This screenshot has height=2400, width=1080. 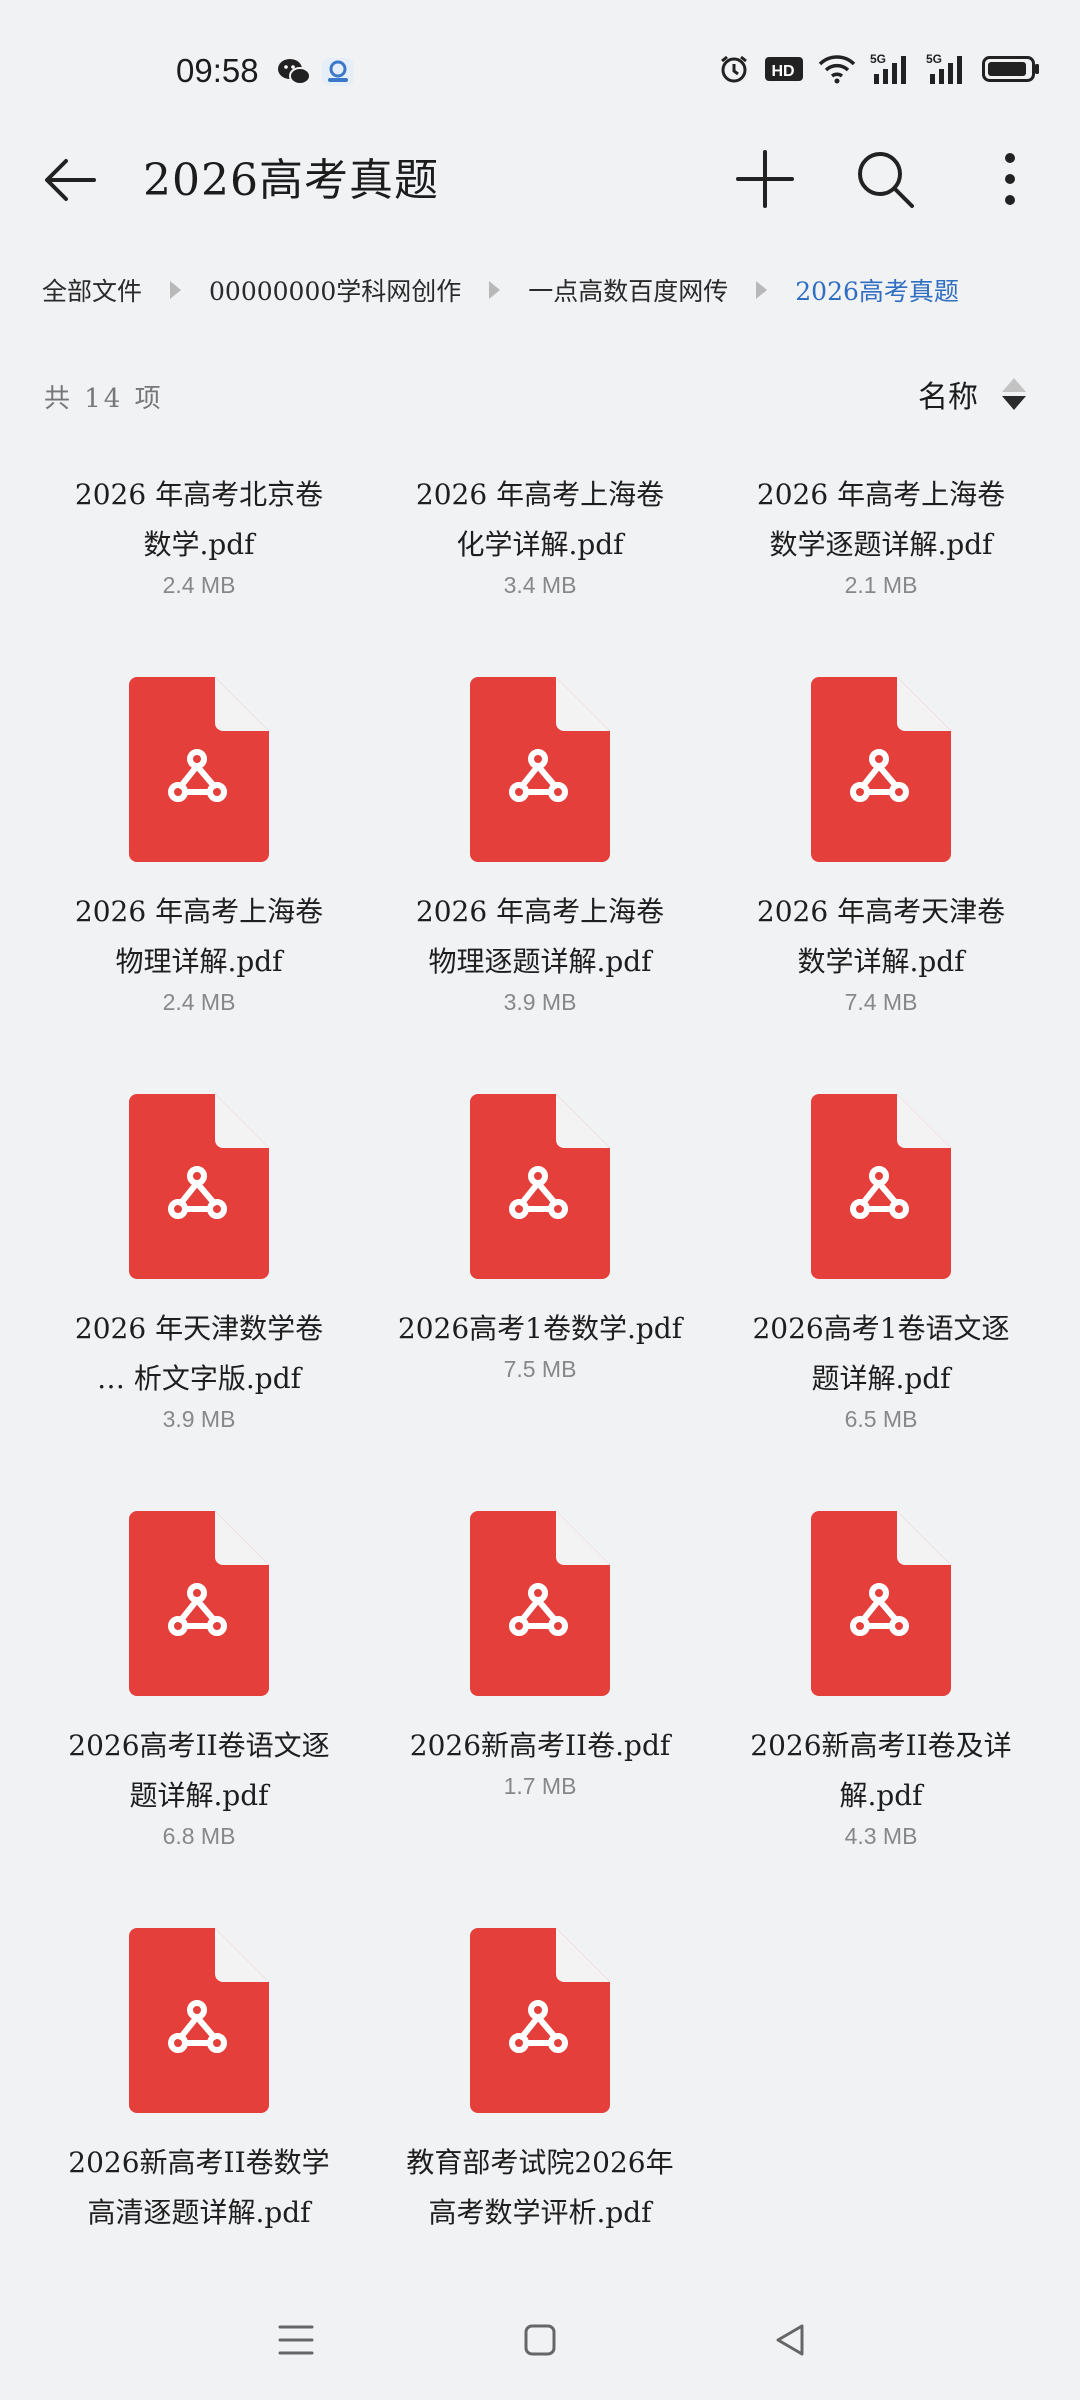 What do you see at coordinates (540, 70) in the screenshot?
I see `status-bar: 09:58 HD 5G 5G` at bounding box center [540, 70].